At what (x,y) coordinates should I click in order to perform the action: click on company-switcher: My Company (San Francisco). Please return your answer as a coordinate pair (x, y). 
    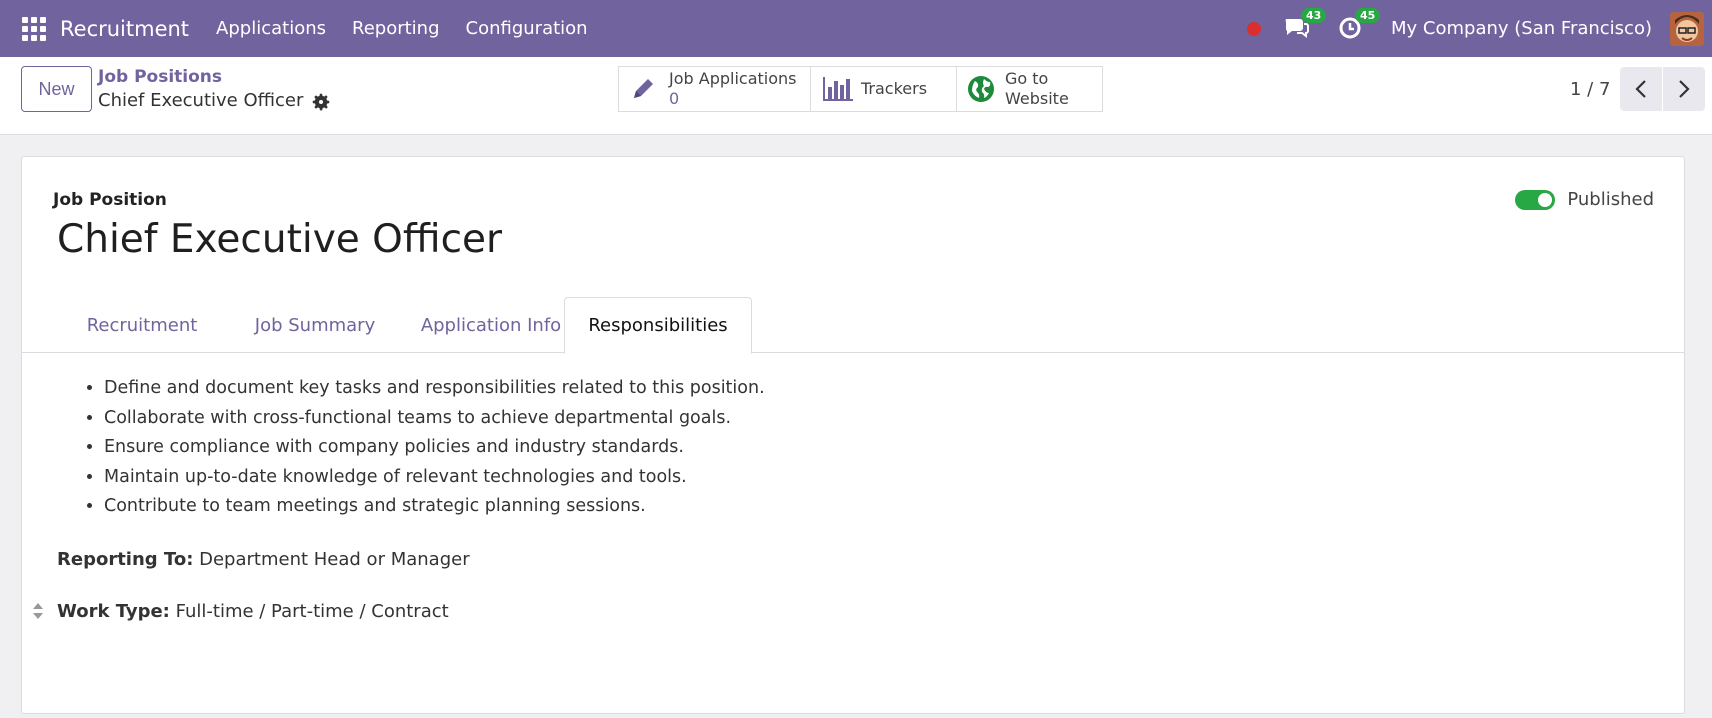
    Looking at the image, I should click on (1521, 28).